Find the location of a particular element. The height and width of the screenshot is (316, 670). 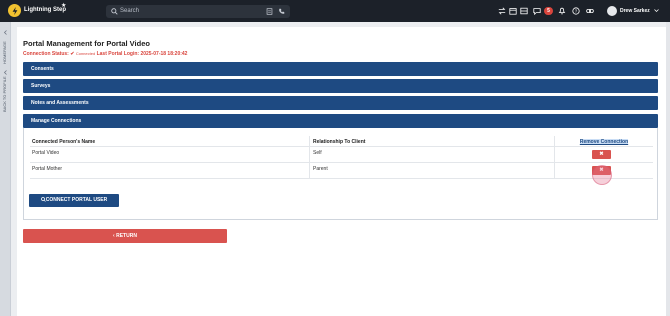

row-relationship: Self is located at coordinates (317, 153).